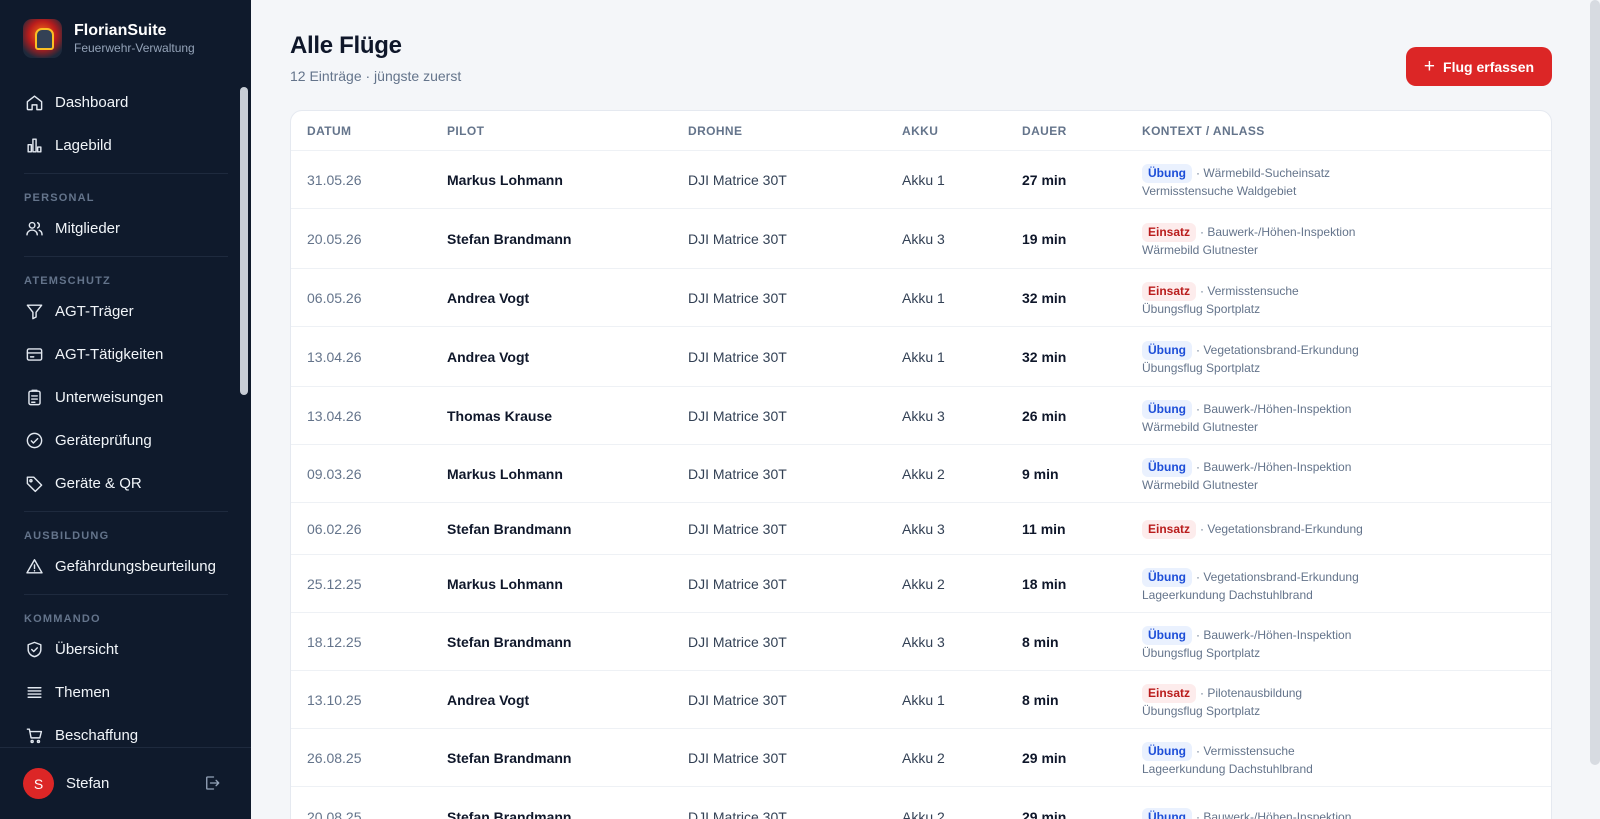 The image size is (1600, 819). I want to click on cell-kontext: Einsatz · Vegetationsbrand-Erkundung, so click(1252, 529).